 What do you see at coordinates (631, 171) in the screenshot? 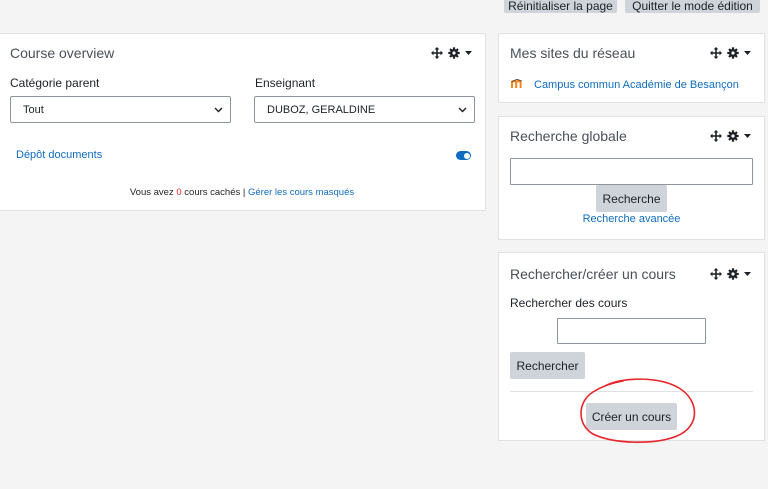
I see `global-search-input` at bounding box center [631, 171].